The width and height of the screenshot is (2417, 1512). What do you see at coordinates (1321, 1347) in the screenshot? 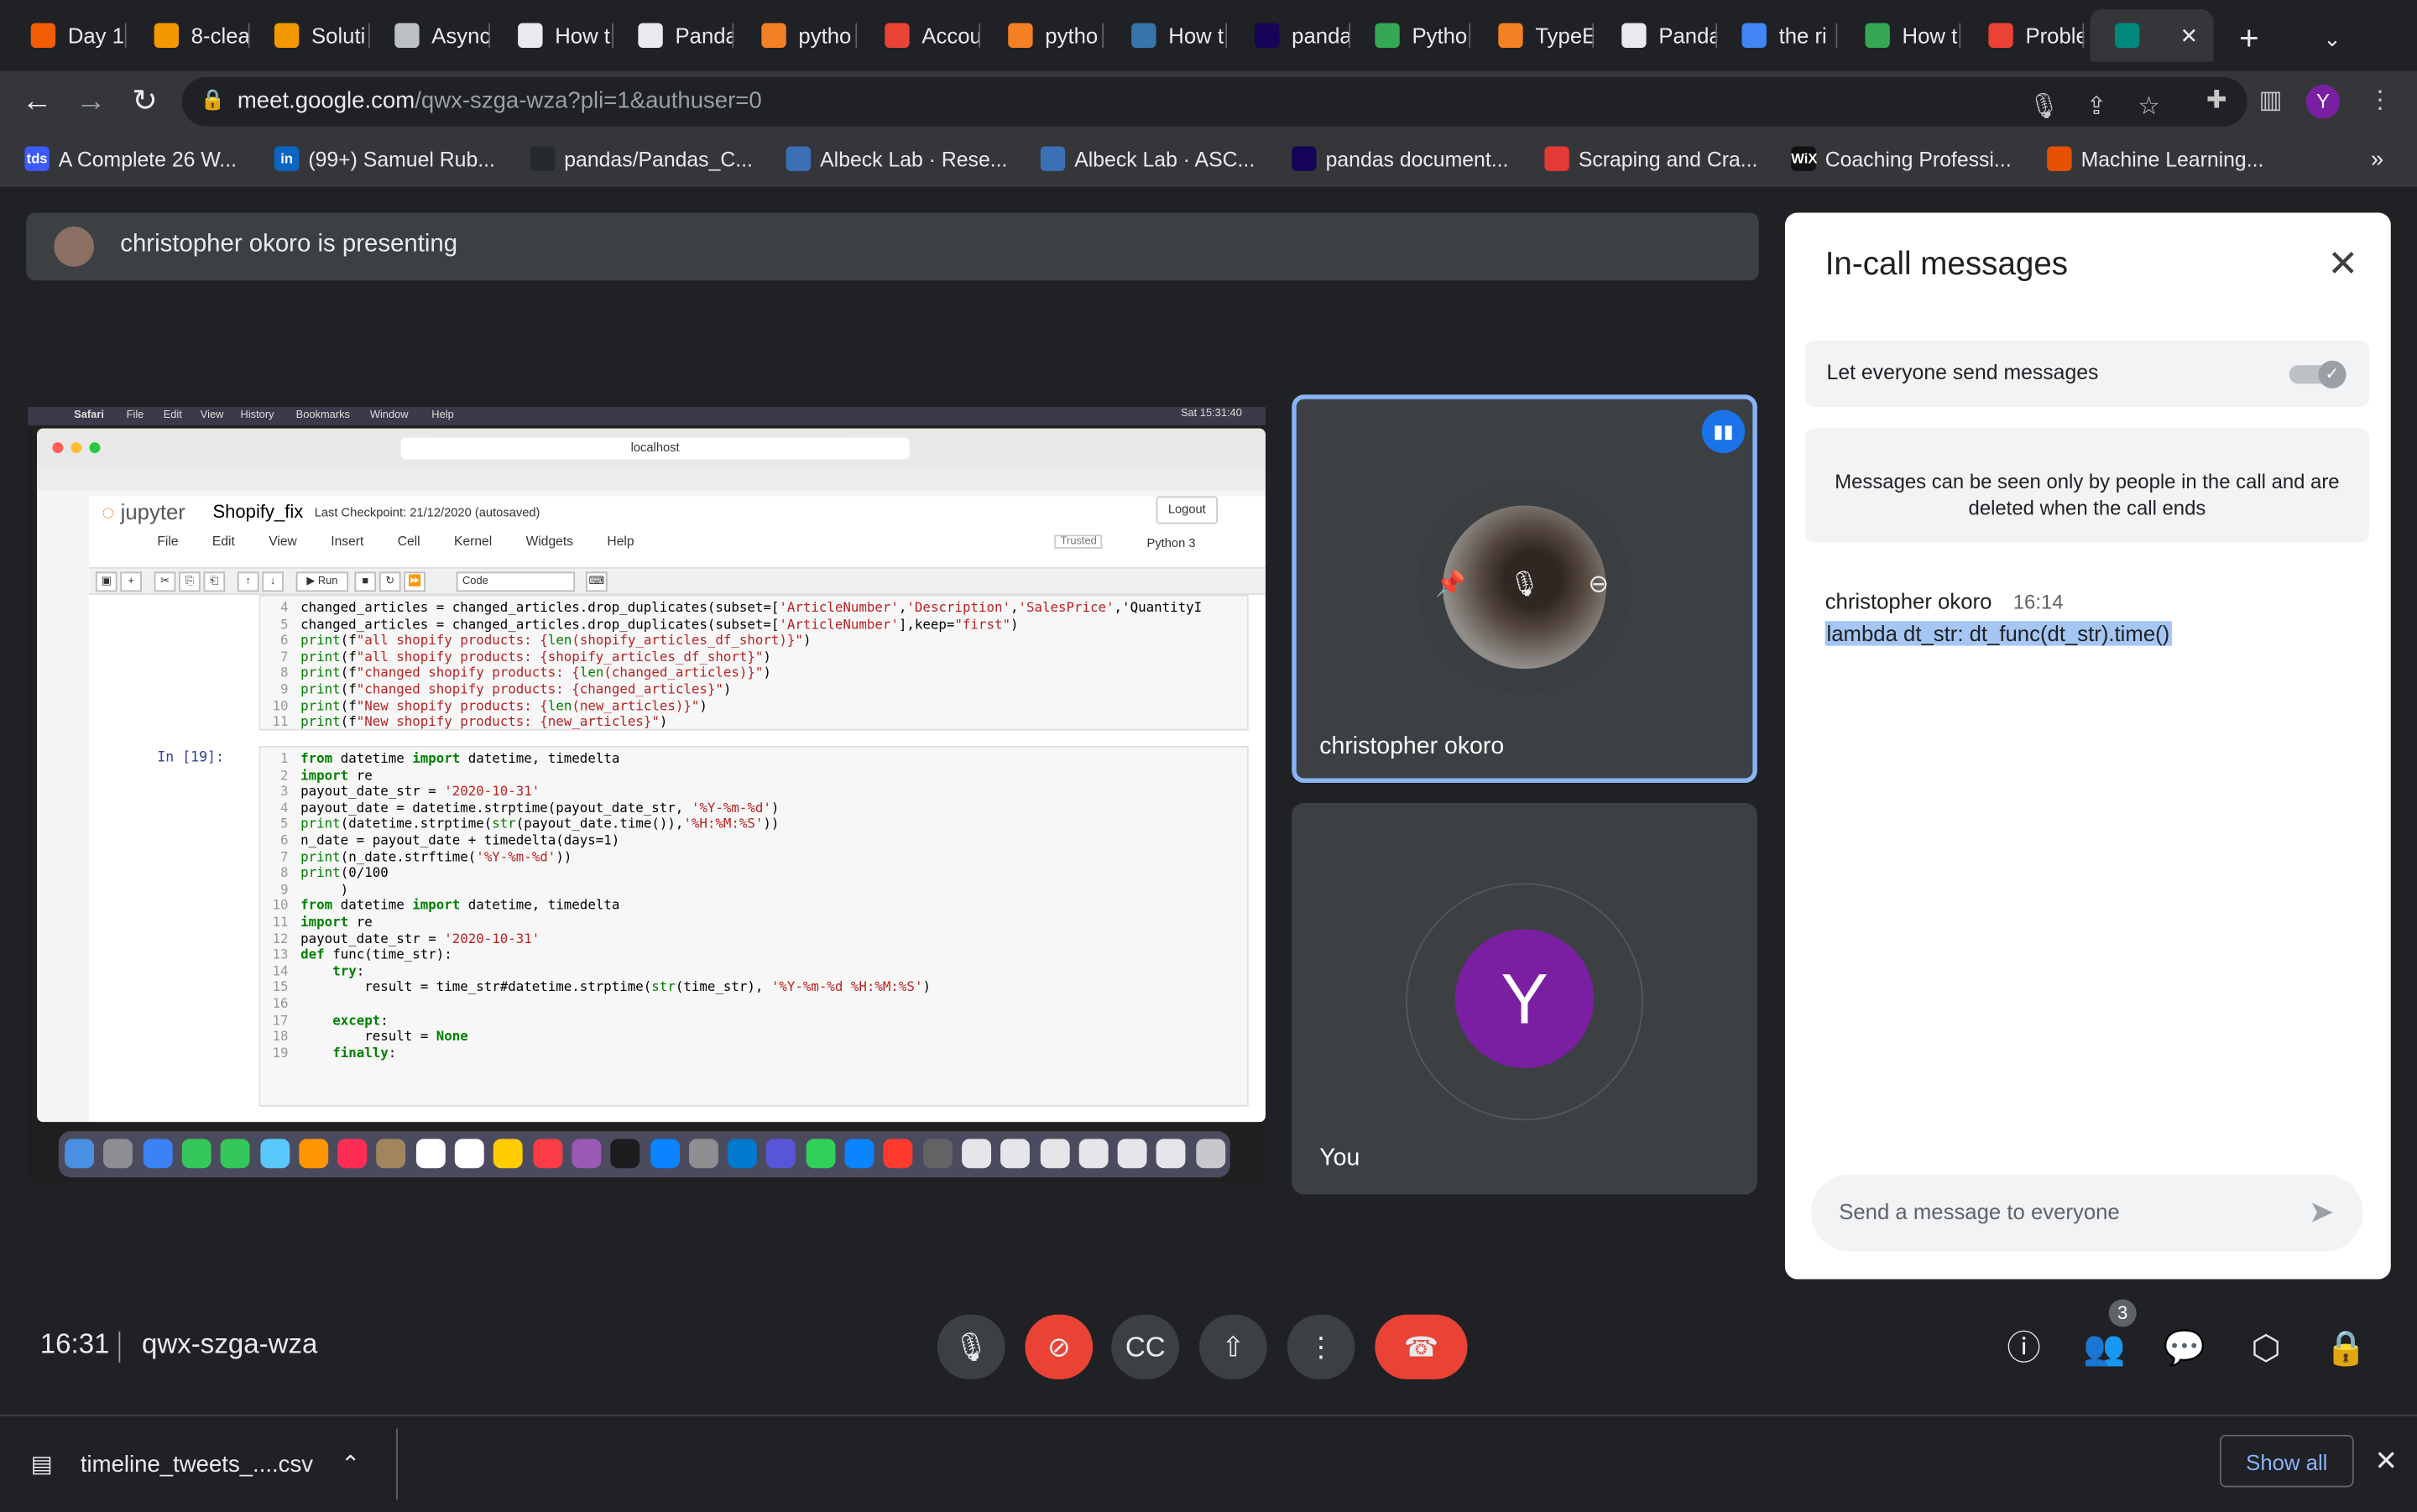
I see `more-options-button: ⋮` at bounding box center [1321, 1347].